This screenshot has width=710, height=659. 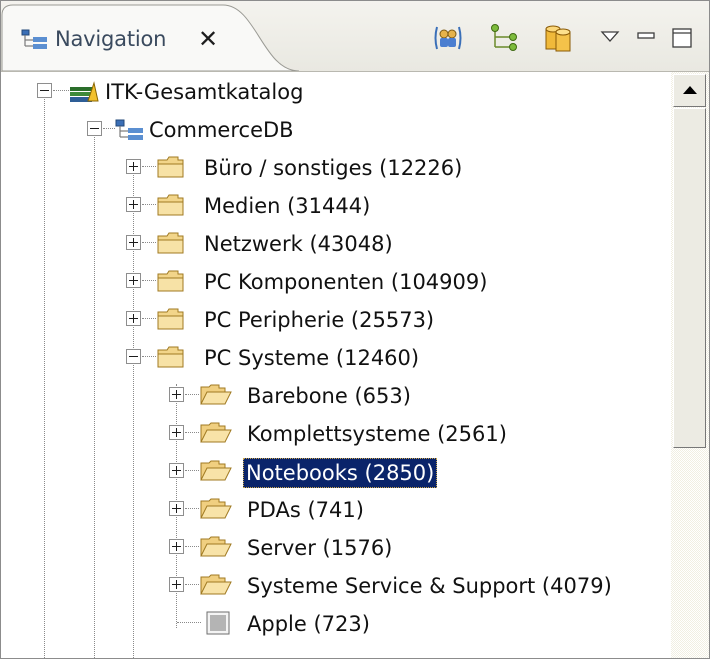 I want to click on tree-item-label: CommerceDB, so click(x=221, y=130).